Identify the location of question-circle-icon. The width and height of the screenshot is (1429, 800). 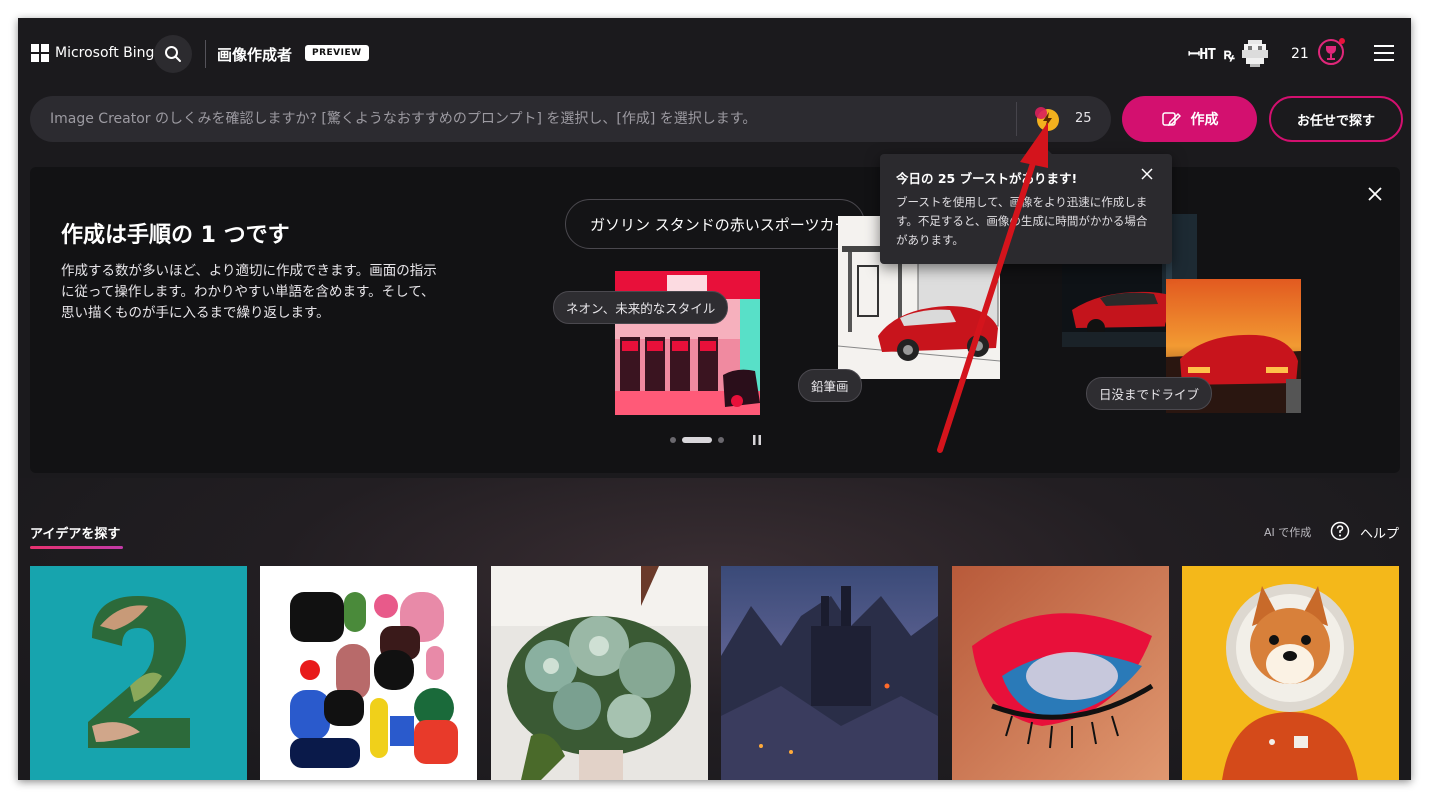
(1340, 531).